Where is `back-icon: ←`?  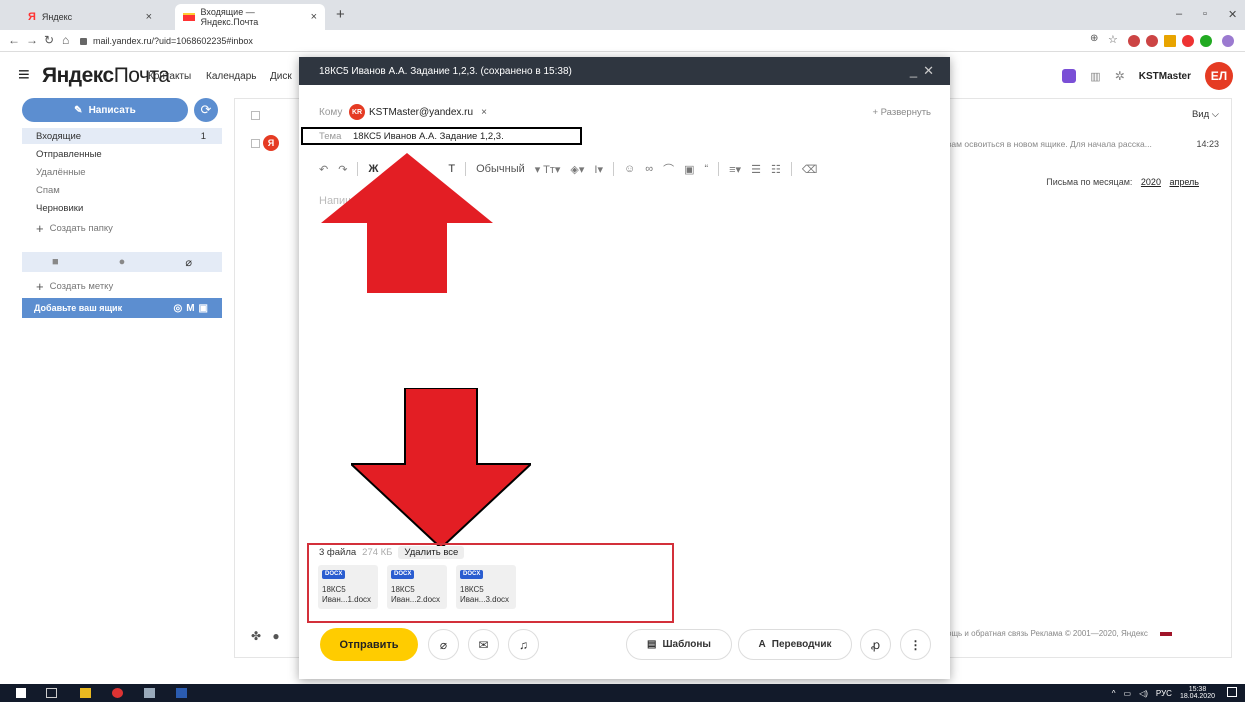
back-icon: ← is located at coordinates (14, 40).